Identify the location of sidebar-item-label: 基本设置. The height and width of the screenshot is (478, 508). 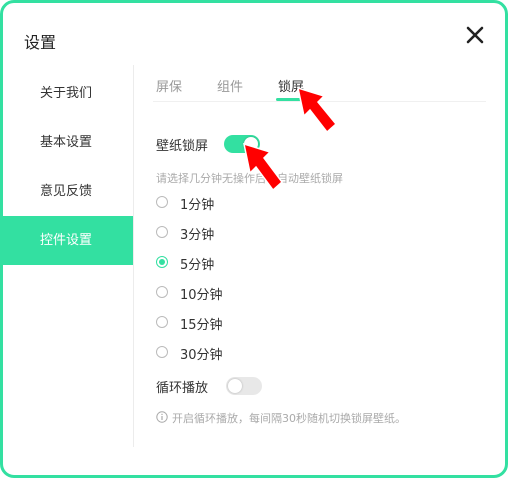
(66, 142).